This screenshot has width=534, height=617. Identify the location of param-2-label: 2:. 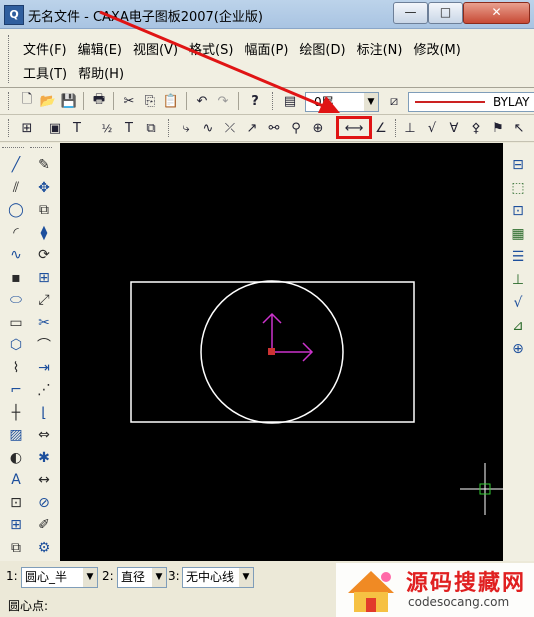
(108, 576).